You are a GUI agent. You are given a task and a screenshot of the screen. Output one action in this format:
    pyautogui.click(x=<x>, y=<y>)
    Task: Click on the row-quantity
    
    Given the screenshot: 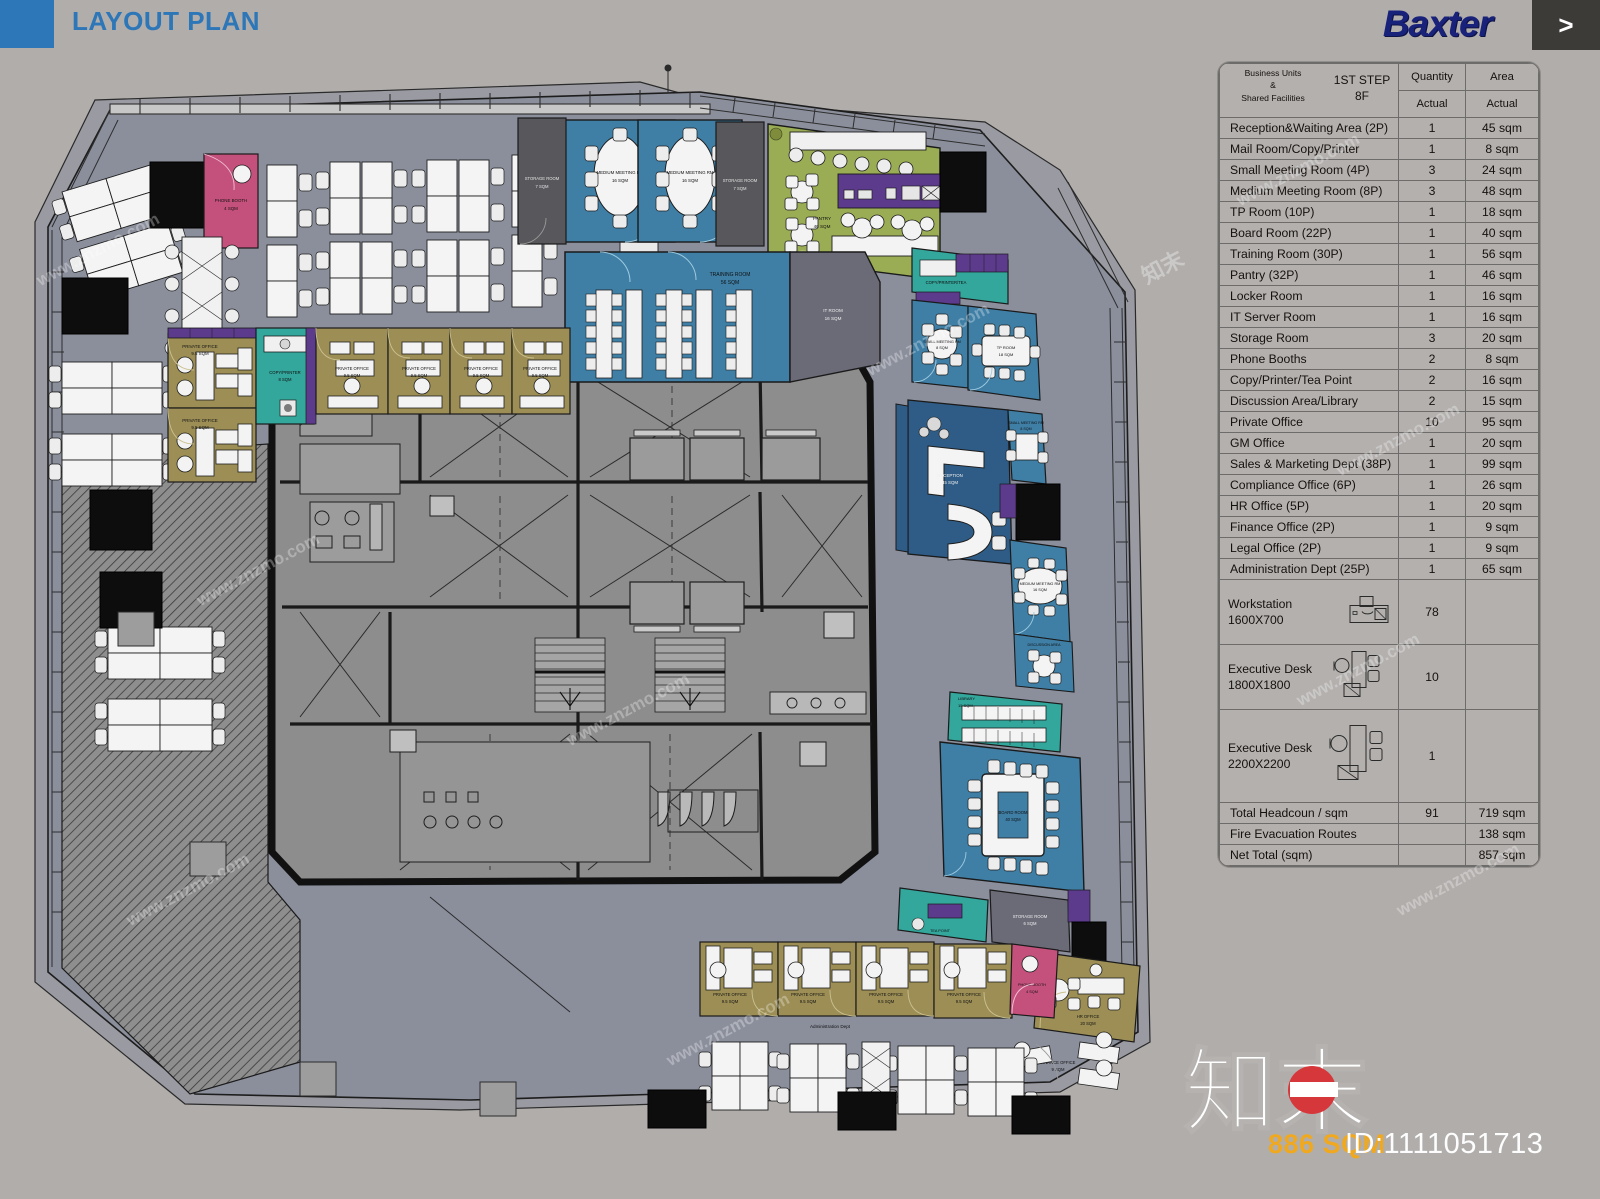 What is the action you would take?
    pyautogui.click(x=1432, y=855)
    